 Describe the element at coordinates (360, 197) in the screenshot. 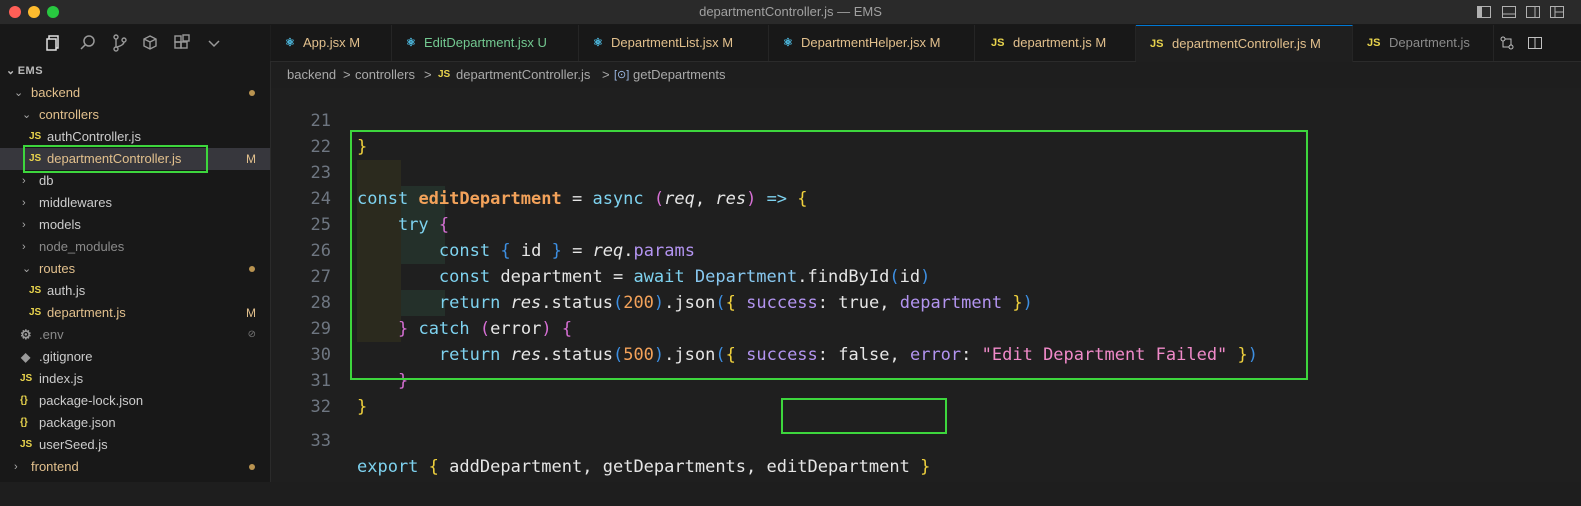

I see `code-line-24: 24 try {` at that location.